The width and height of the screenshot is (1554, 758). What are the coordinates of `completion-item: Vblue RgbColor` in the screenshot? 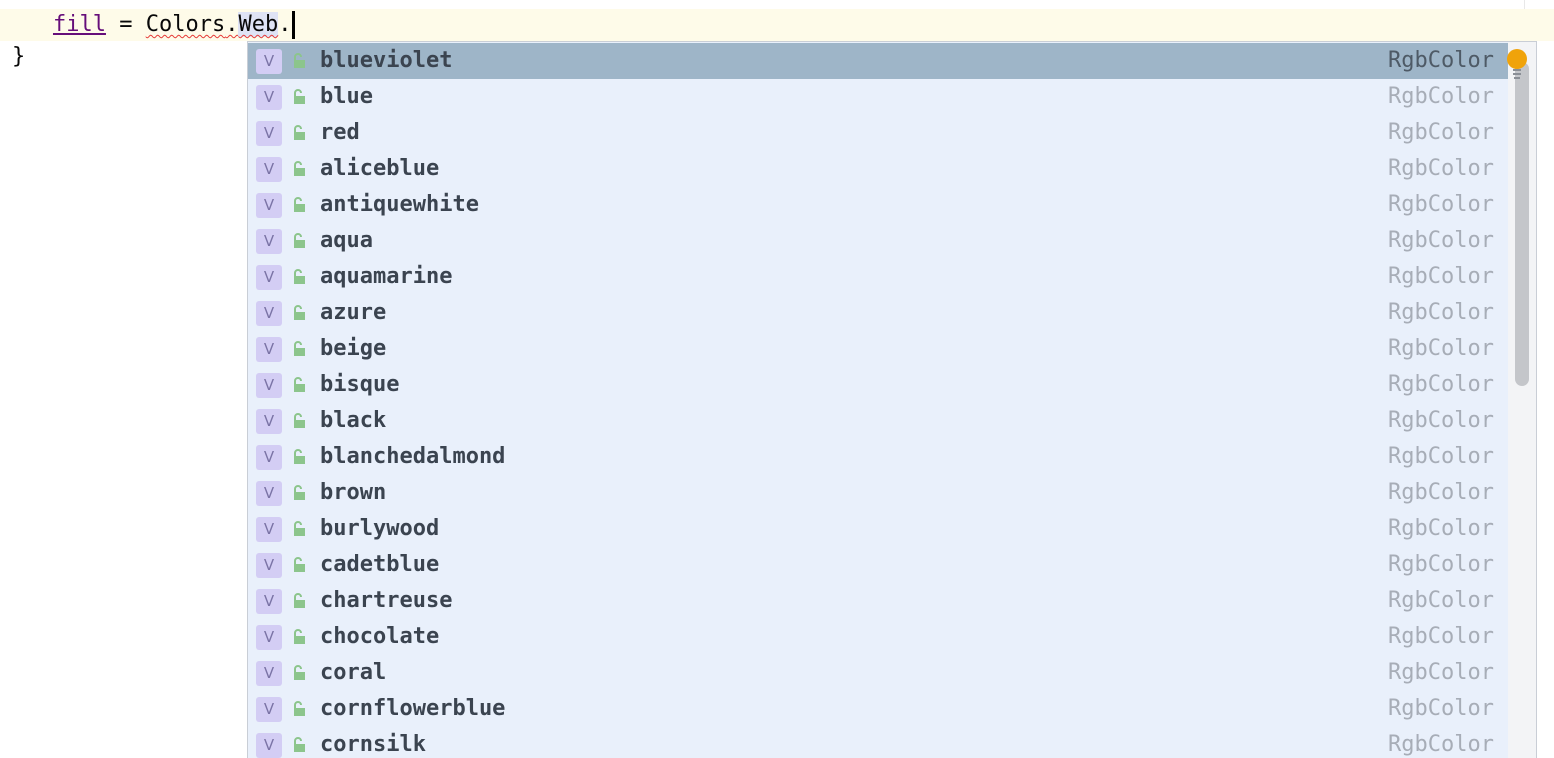 It's located at (878, 97).